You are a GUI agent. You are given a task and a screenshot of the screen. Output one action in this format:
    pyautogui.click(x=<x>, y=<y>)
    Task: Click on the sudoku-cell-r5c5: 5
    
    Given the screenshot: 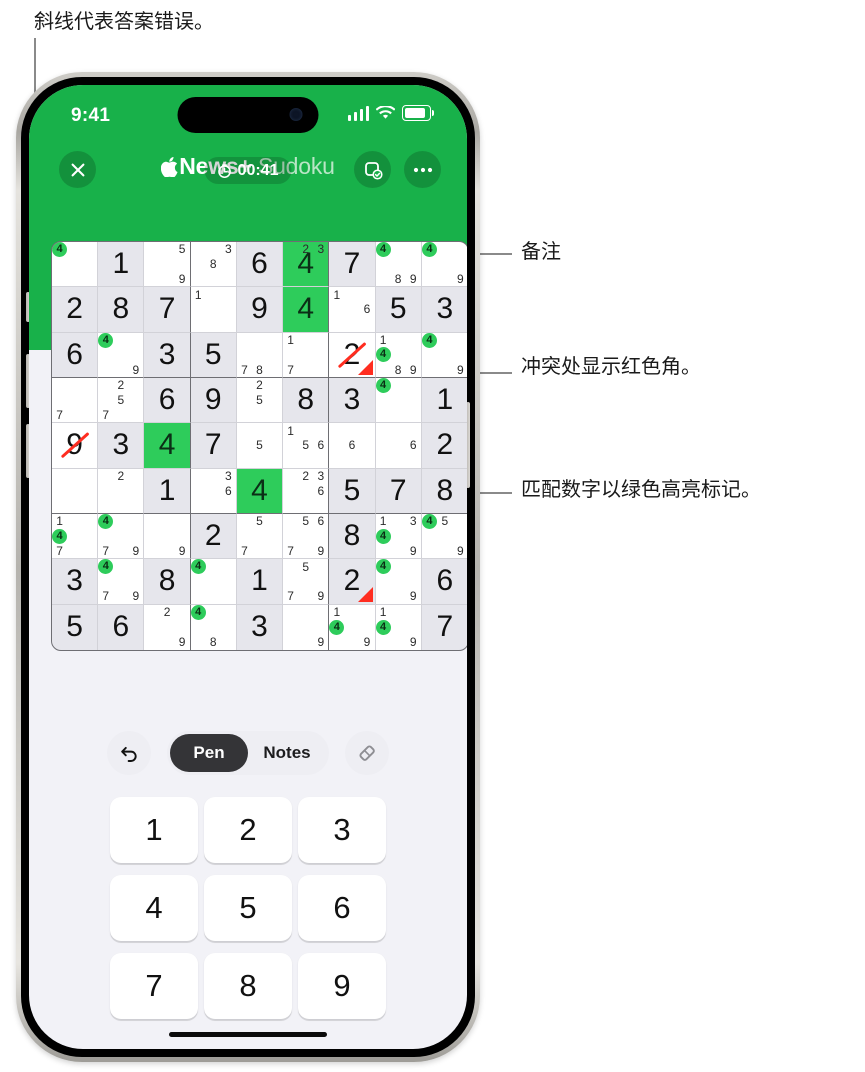 What is the action you would take?
    pyautogui.click(x=260, y=446)
    